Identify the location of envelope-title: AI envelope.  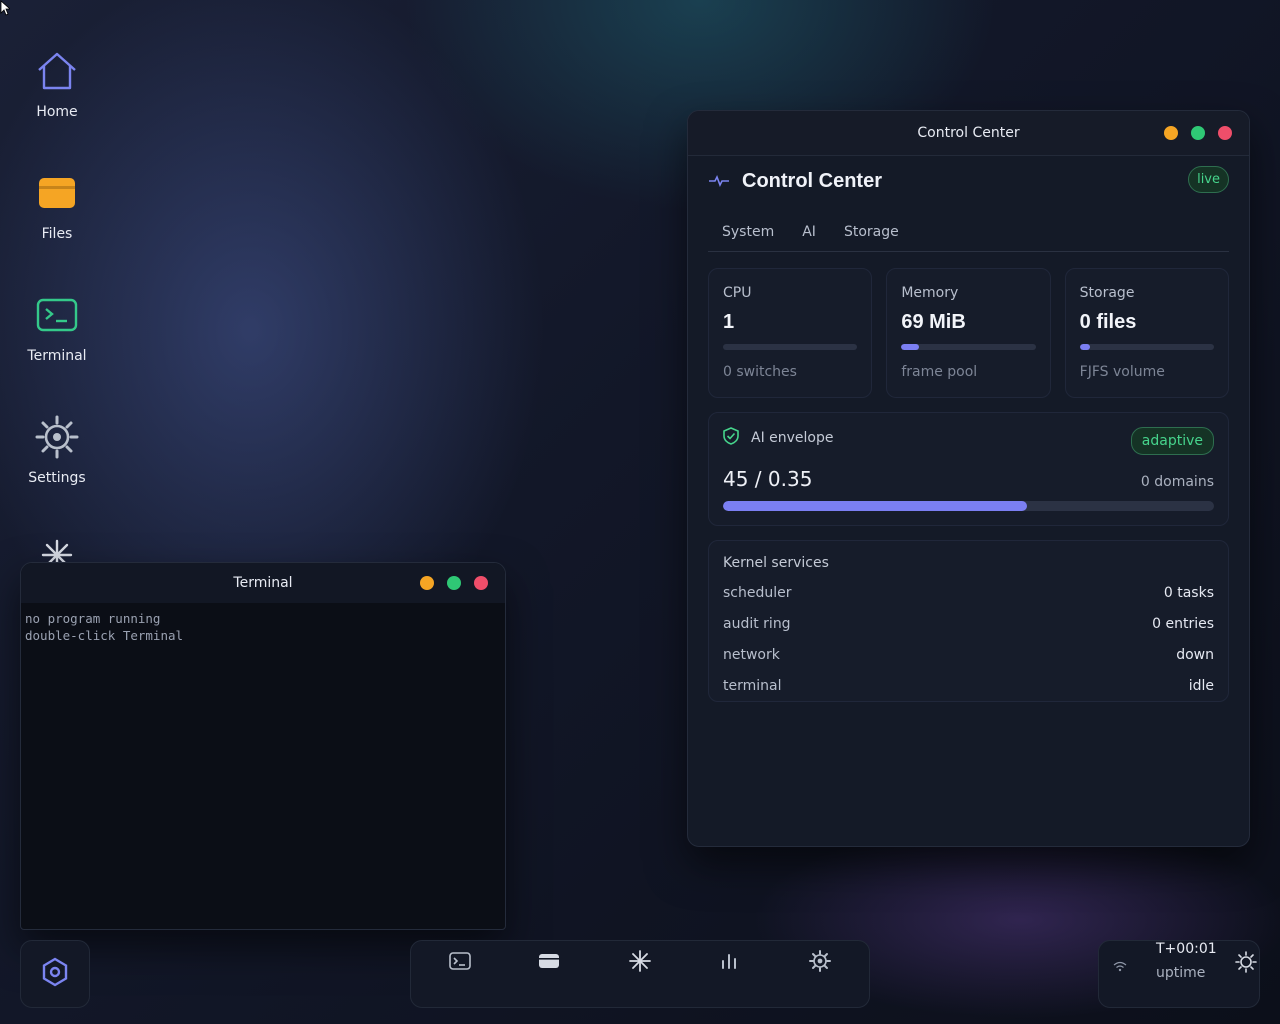
(792, 438).